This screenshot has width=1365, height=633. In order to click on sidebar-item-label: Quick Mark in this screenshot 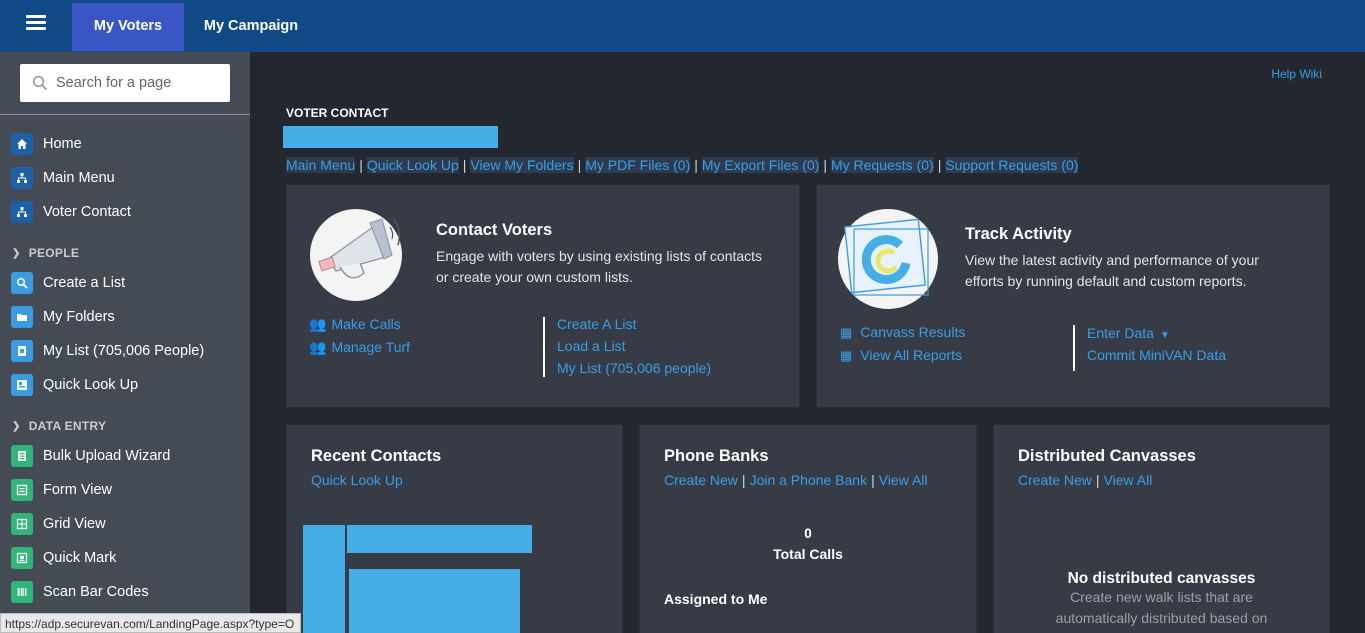, I will do `click(80, 558)`.